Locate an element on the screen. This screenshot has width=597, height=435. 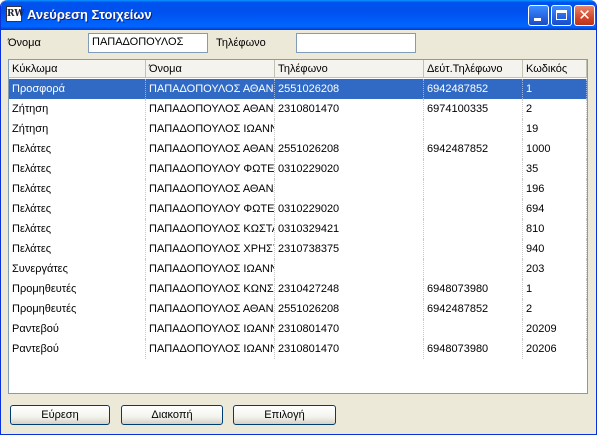
cell-code: 20206 is located at coordinates (555, 349).